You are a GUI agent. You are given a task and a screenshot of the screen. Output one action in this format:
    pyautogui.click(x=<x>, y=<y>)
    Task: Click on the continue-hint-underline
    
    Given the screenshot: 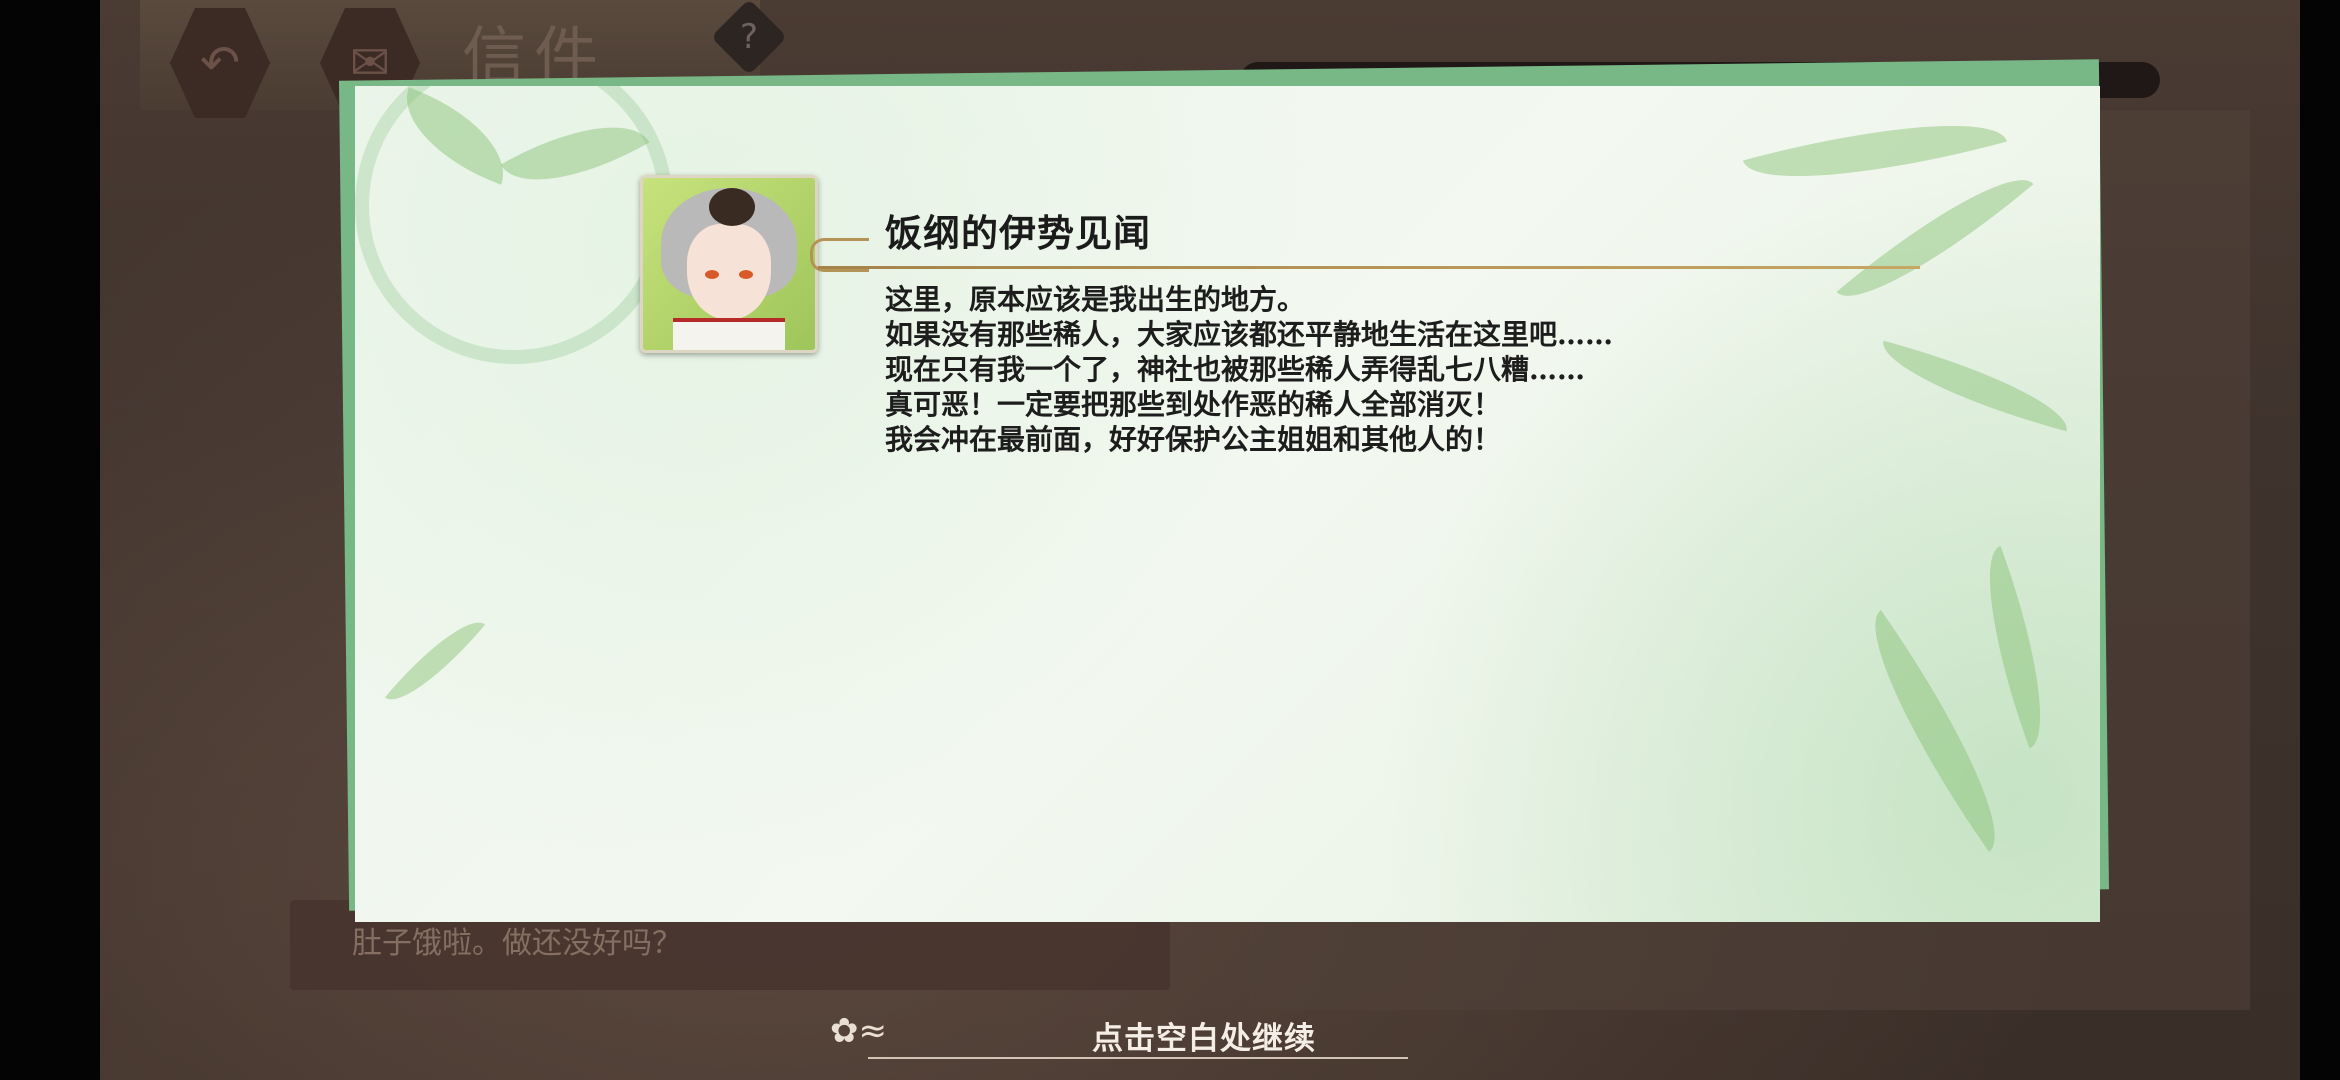 What is the action you would take?
    pyautogui.click(x=1138, y=1058)
    